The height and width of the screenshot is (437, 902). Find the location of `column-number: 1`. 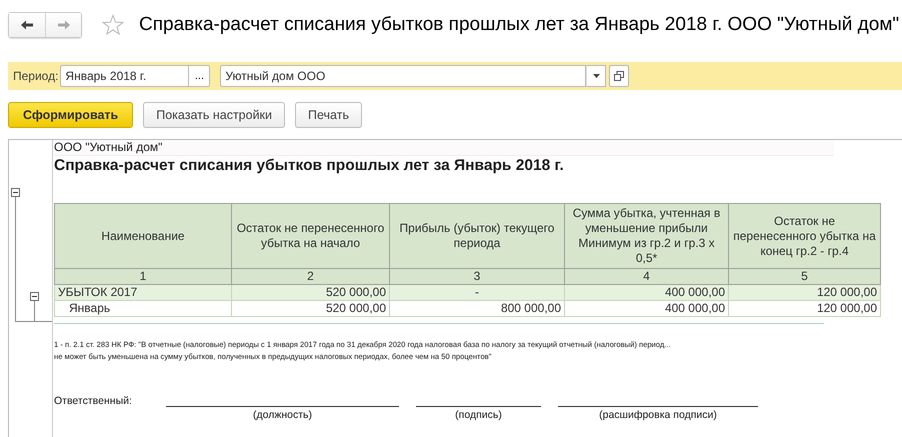

column-number: 1 is located at coordinates (143, 276).